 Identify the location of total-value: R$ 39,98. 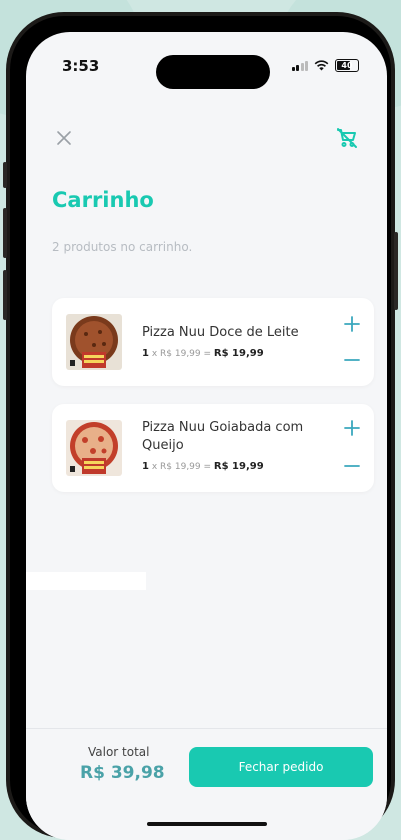
(122, 773).